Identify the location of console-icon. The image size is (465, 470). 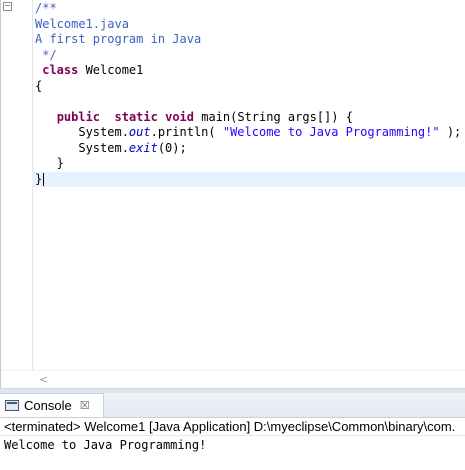
(12, 405).